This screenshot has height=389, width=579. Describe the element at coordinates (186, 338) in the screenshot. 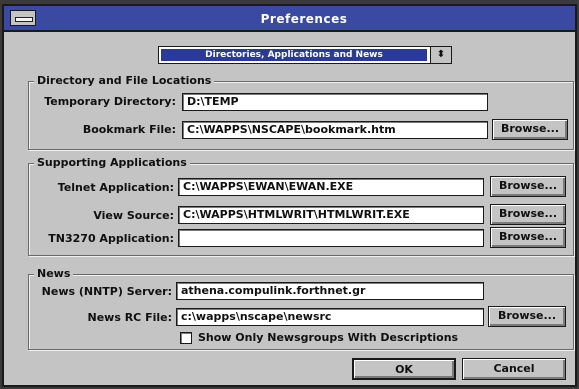

I see `show-descriptions-checkbox` at that location.